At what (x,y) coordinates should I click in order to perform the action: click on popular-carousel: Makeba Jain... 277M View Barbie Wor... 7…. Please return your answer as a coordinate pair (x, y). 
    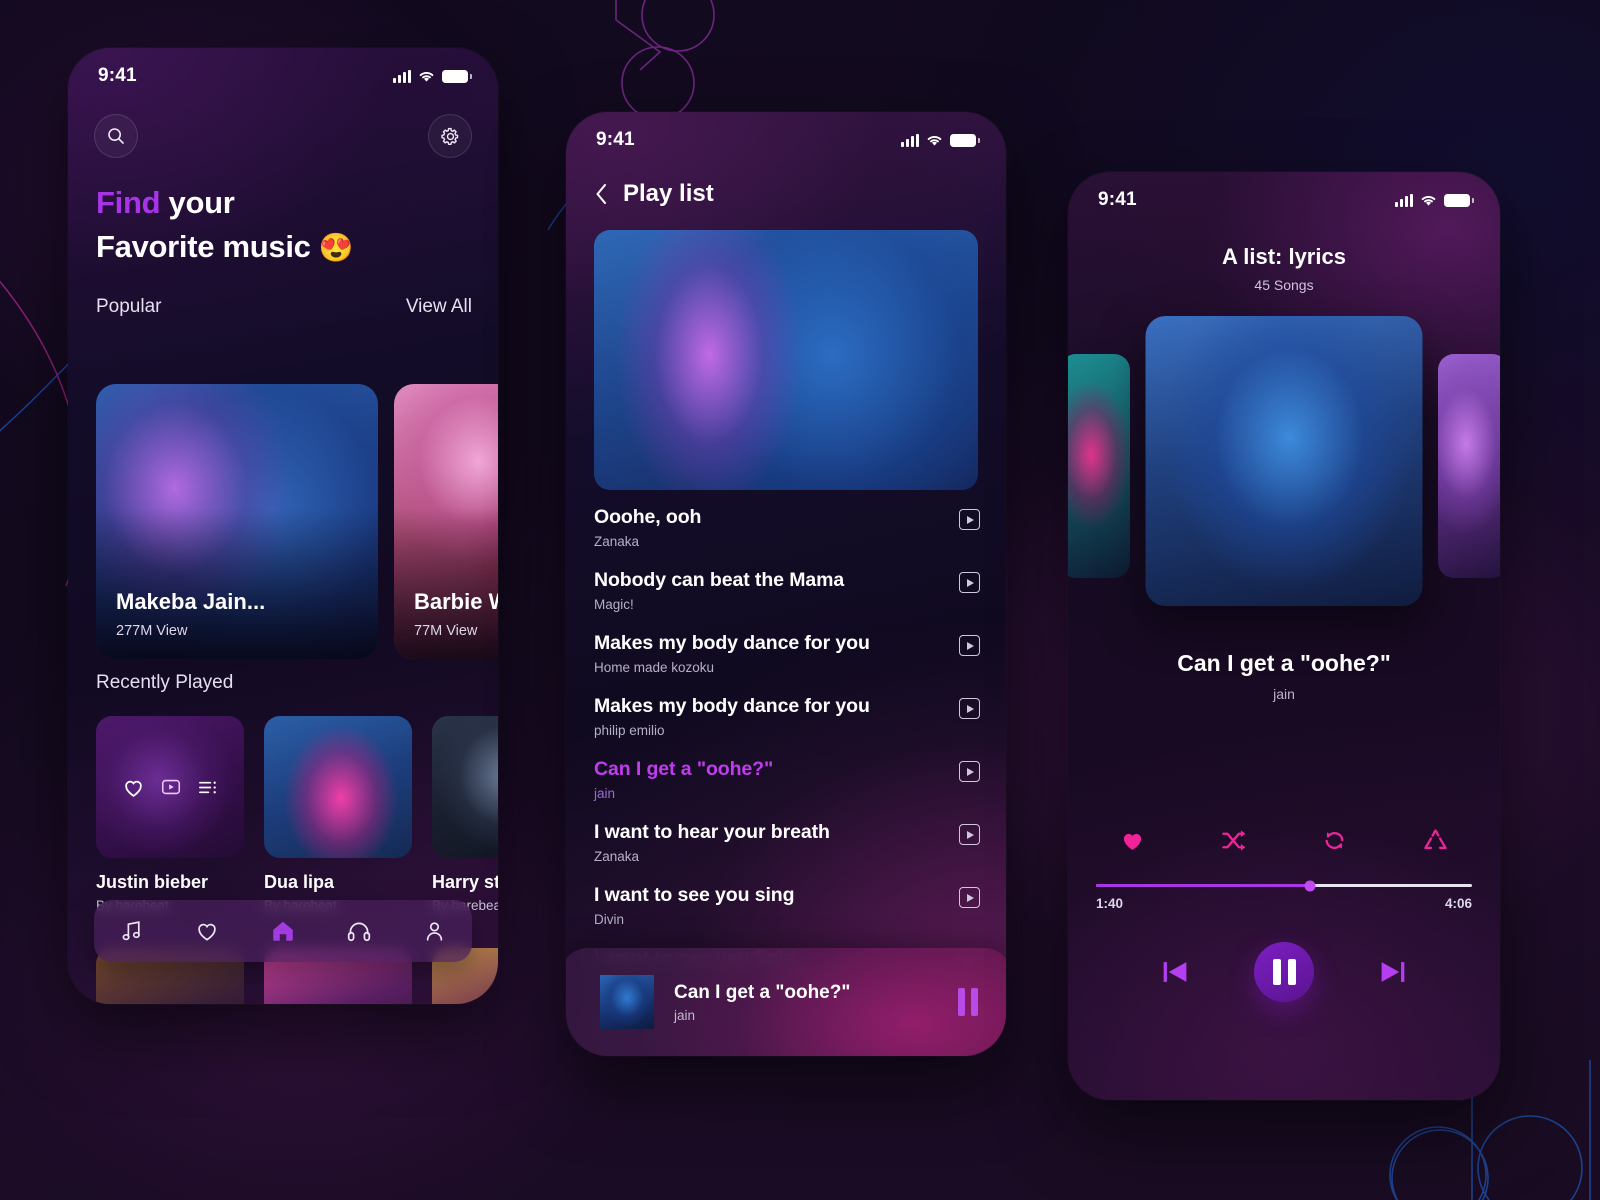
    Looking at the image, I should click on (297, 521).